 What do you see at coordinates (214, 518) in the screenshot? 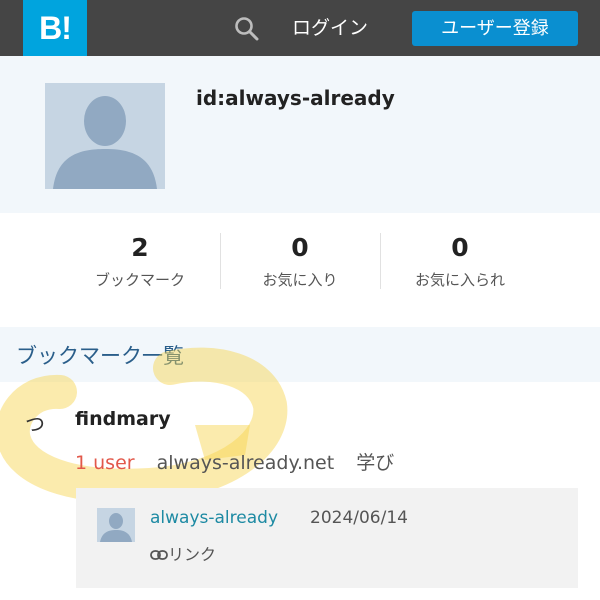
I see `comment-username: always-already` at bounding box center [214, 518].